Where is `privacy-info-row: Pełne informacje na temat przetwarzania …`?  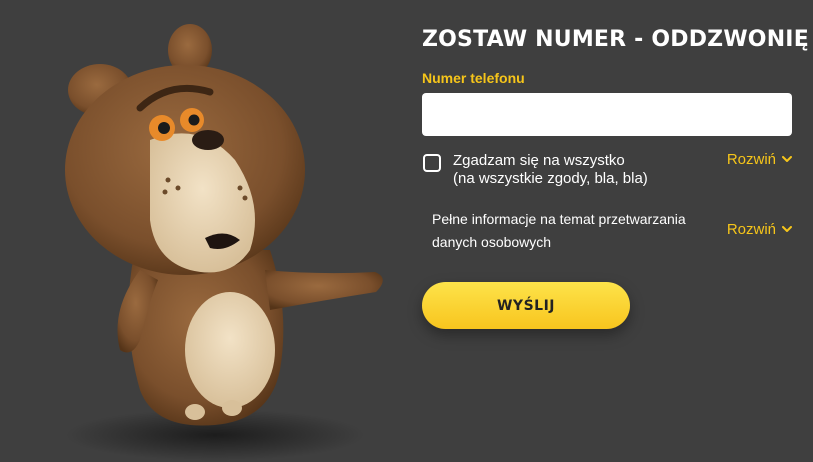 privacy-info-row: Pełne informacje na temat przetwarzania … is located at coordinates (607, 201).